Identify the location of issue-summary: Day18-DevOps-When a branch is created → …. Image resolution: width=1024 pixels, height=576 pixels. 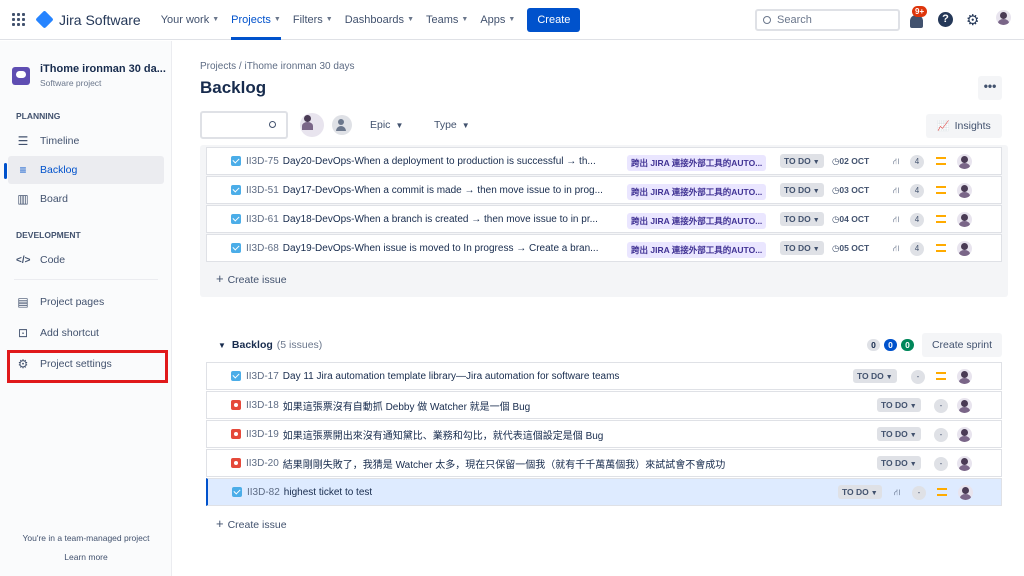
(440, 219).